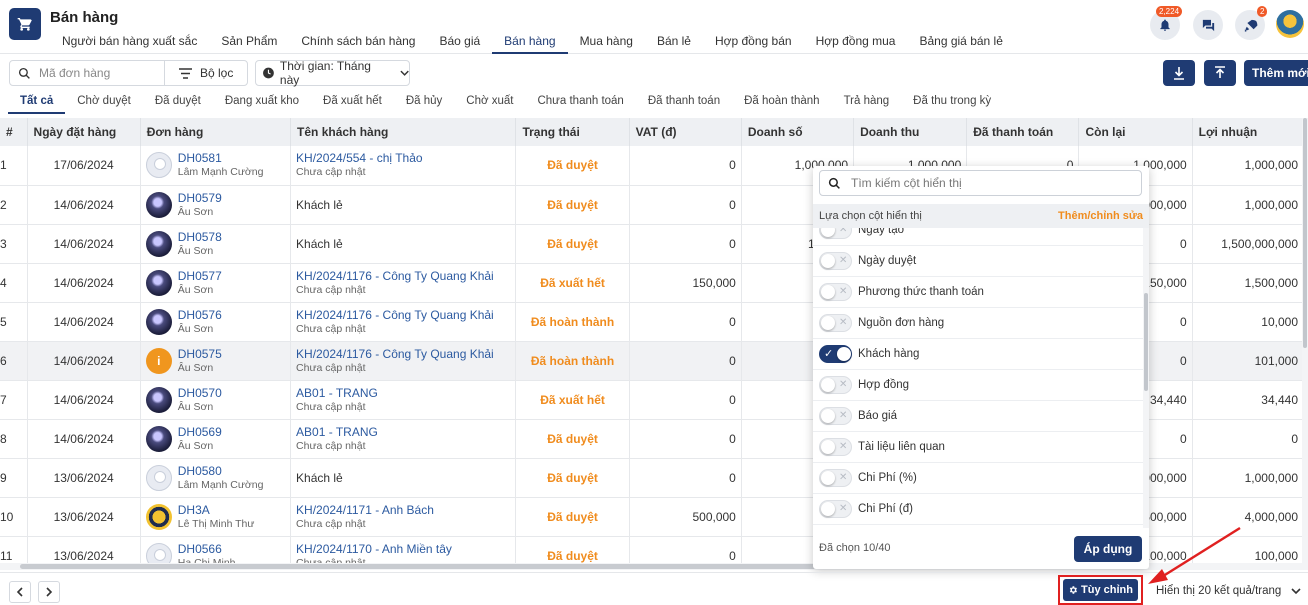  Describe the element at coordinates (910, 132) in the screenshot. I see `column-header: Doanh thu` at that location.